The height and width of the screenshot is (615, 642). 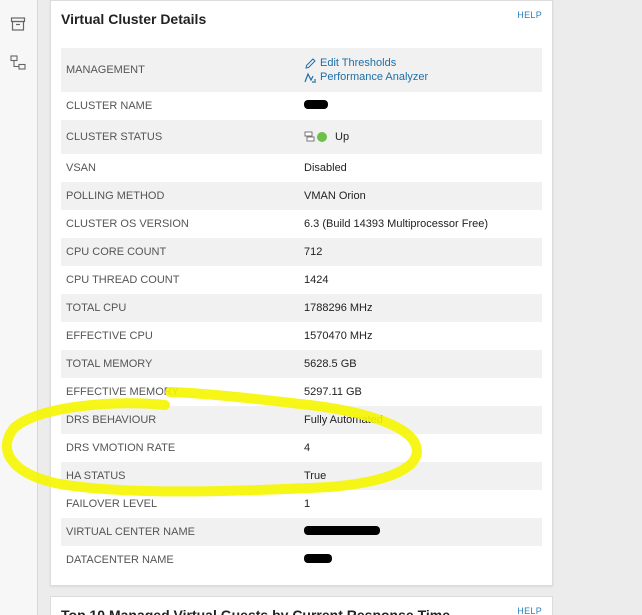 What do you see at coordinates (301, 336) in the screenshot?
I see `table-row-effective-cpu: EFFECTIVE CPU 1570470 MHz` at bounding box center [301, 336].